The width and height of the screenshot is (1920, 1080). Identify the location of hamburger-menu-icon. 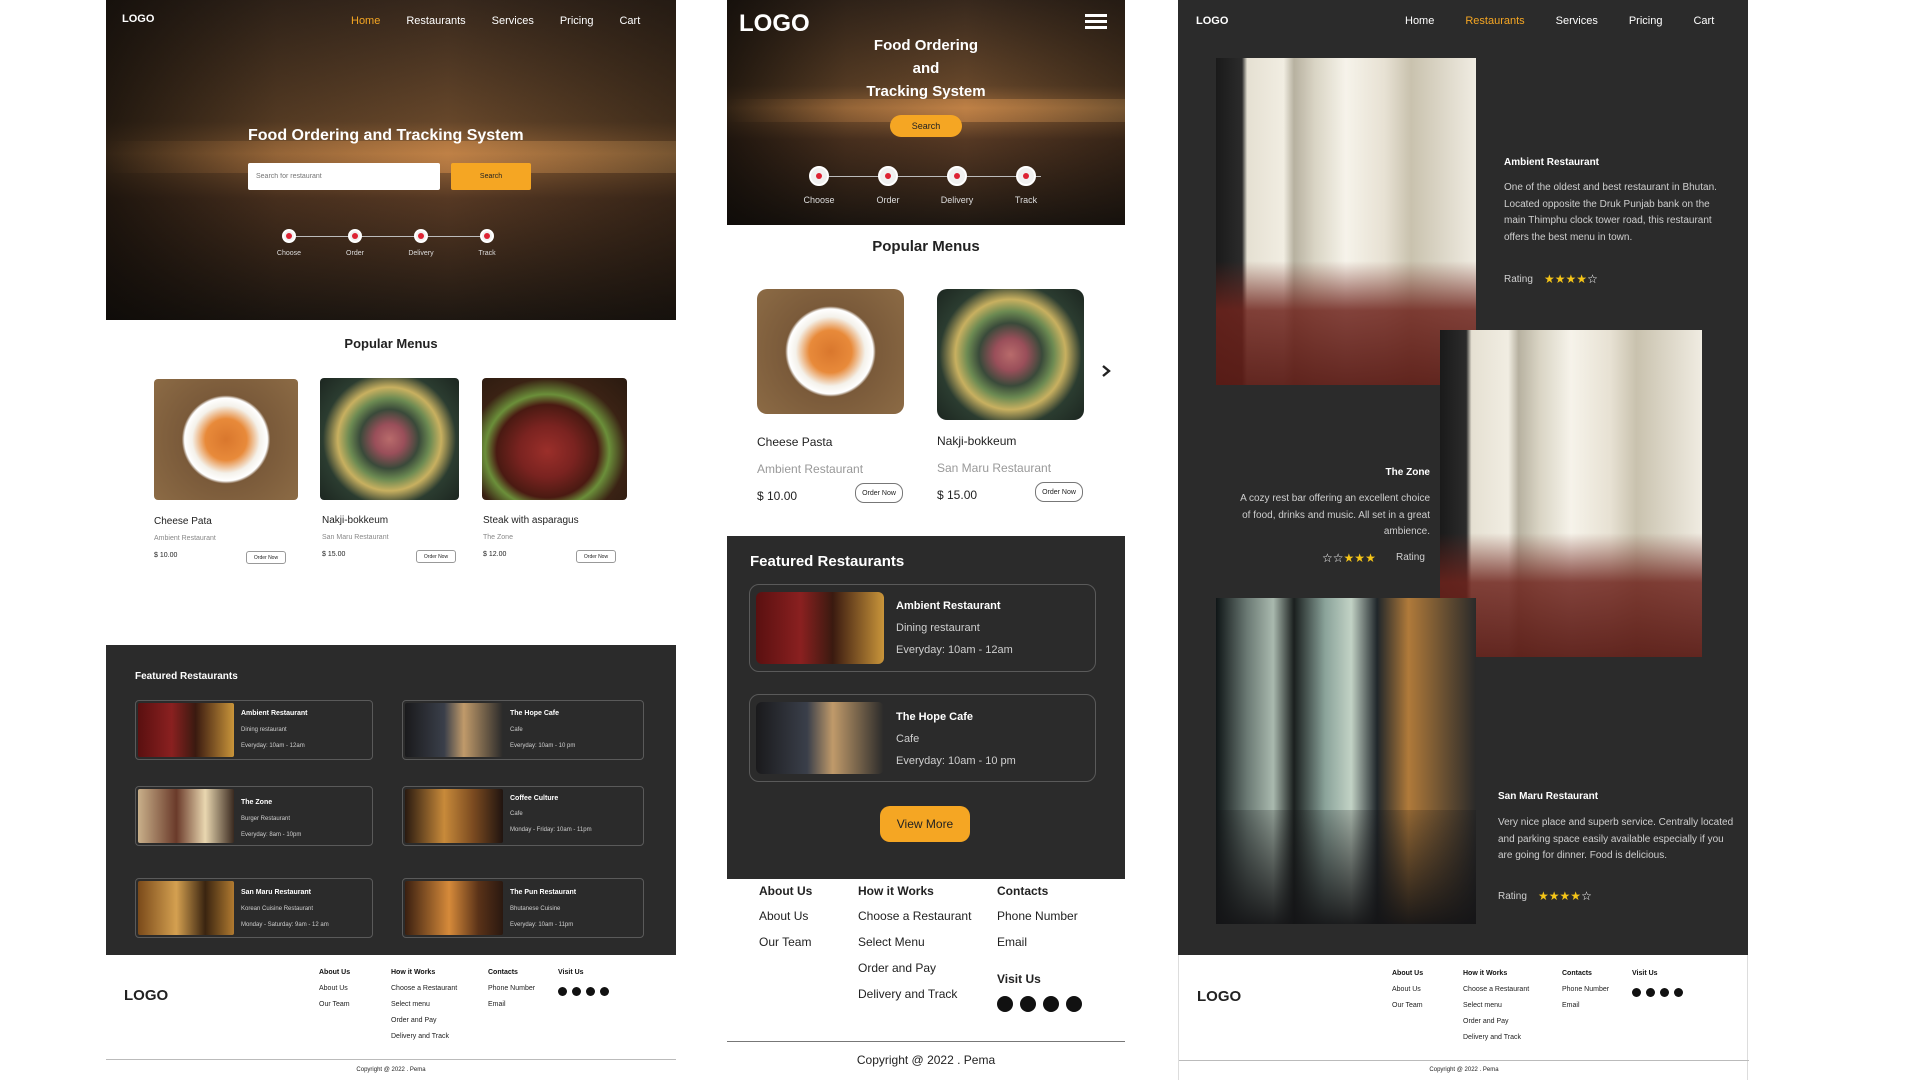
(1096, 22).